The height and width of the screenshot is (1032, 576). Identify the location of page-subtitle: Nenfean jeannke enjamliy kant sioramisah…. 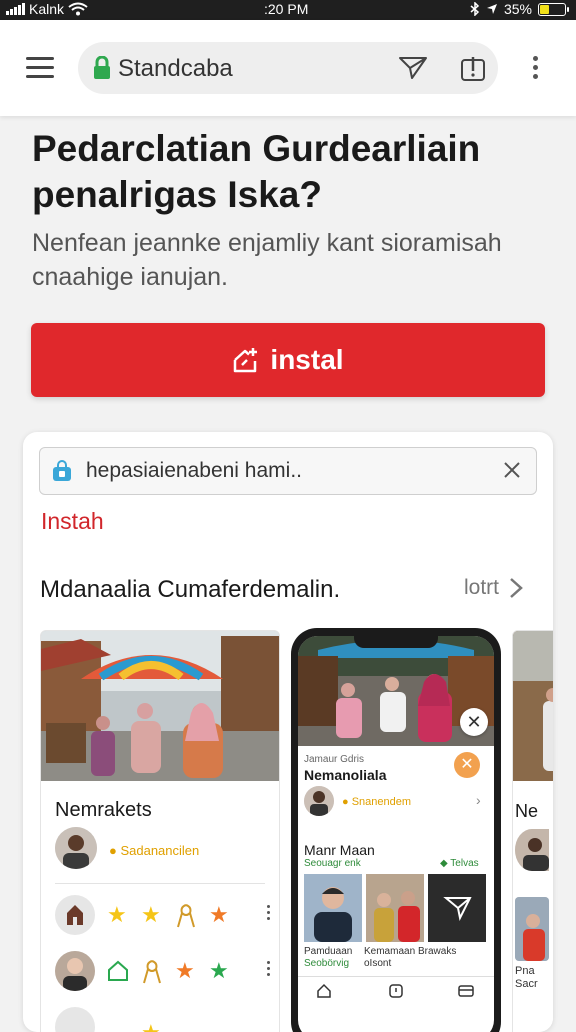
(267, 260).